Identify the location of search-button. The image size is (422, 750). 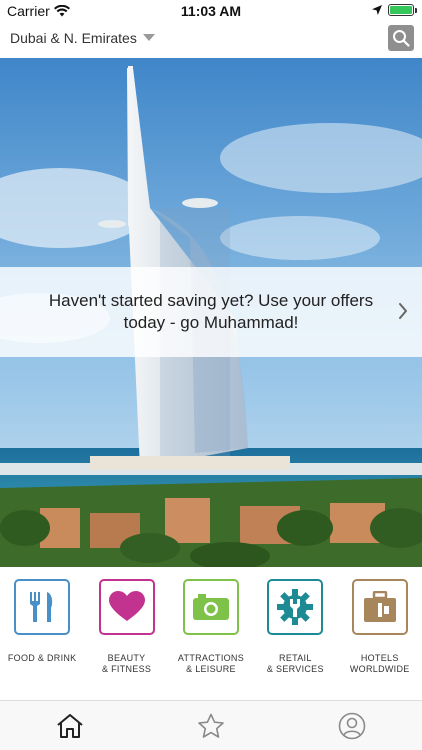
(401, 38).